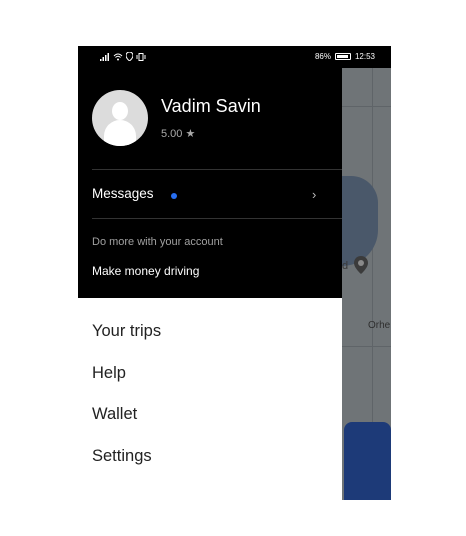  What do you see at coordinates (342, 56) in the screenshot?
I see `battery-icon` at bounding box center [342, 56].